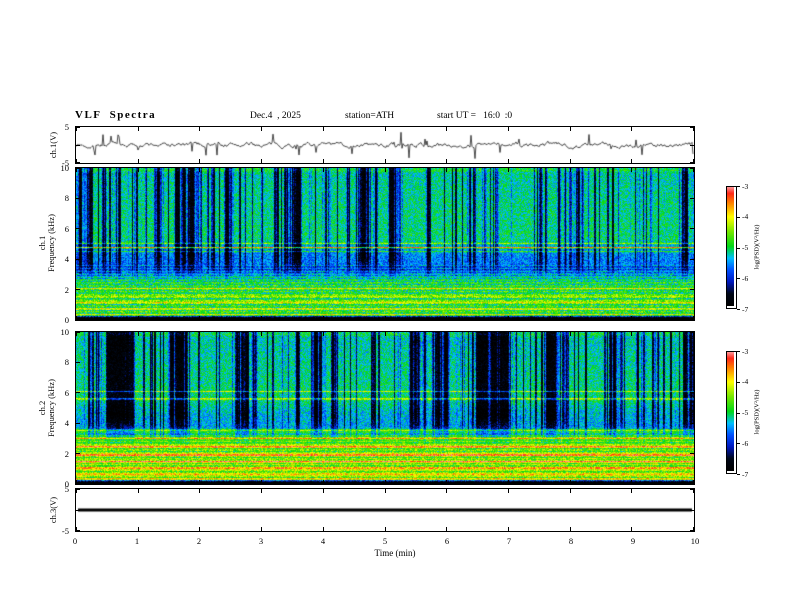 Image resolution: width=792 pixels, height=612 pixels. Describe the element at coordinates (137, 541) in the screenshot. I see `x-tick-label: 1` at that location.